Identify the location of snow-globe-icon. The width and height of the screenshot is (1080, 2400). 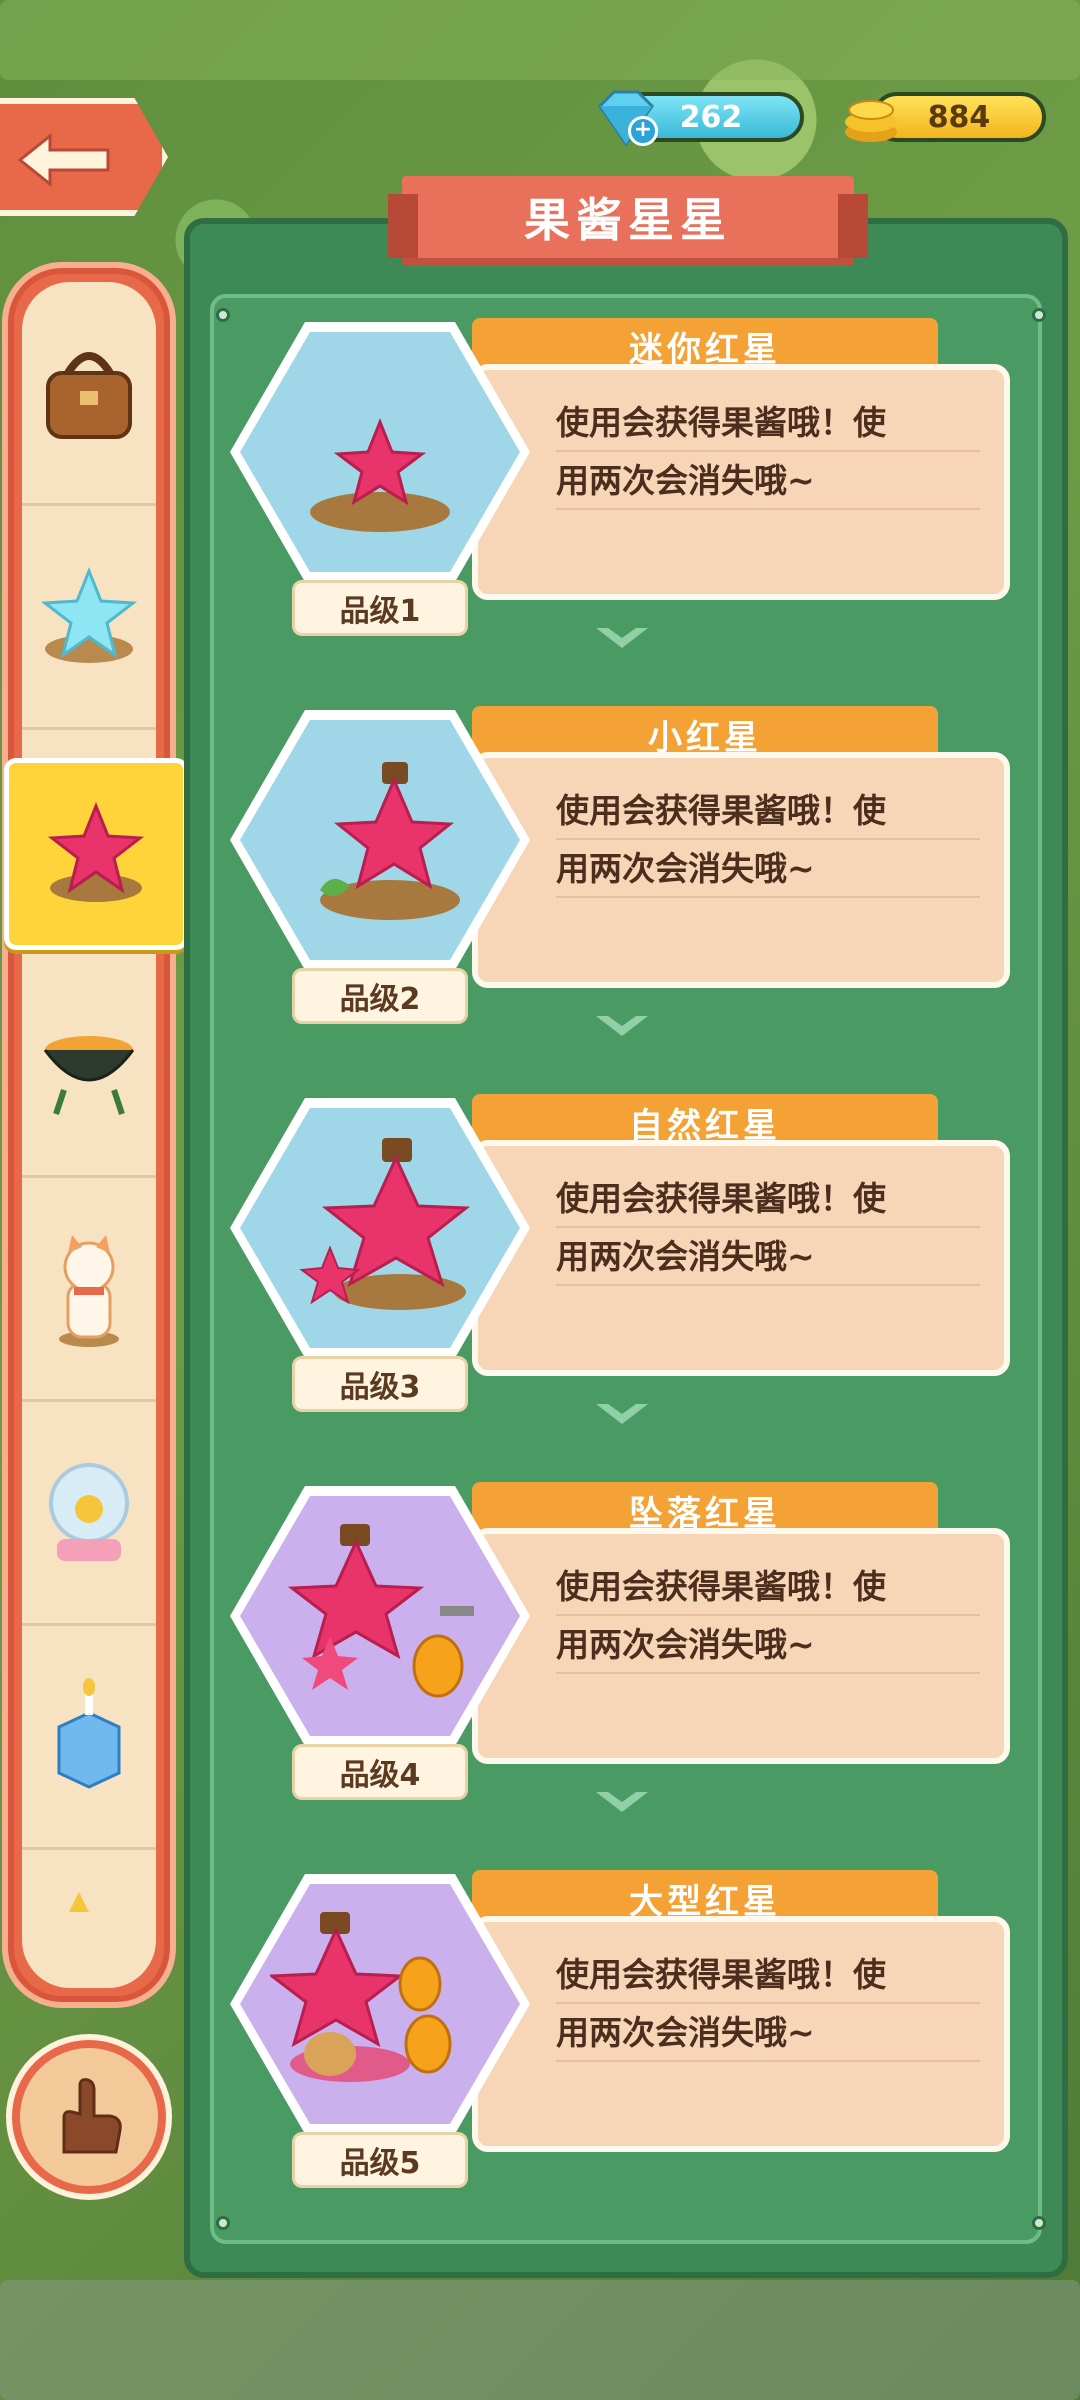
(89, 1511).